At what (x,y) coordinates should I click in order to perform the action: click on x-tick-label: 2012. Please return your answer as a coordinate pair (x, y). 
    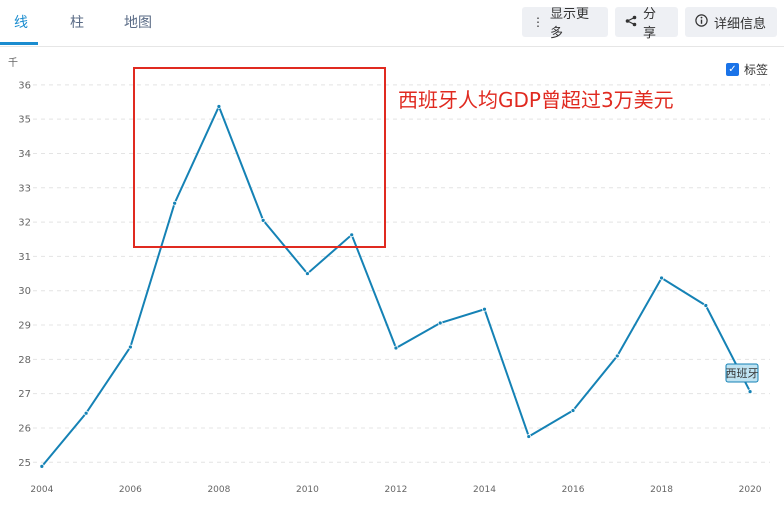
    Looking at the image, I should click on (396, 490).